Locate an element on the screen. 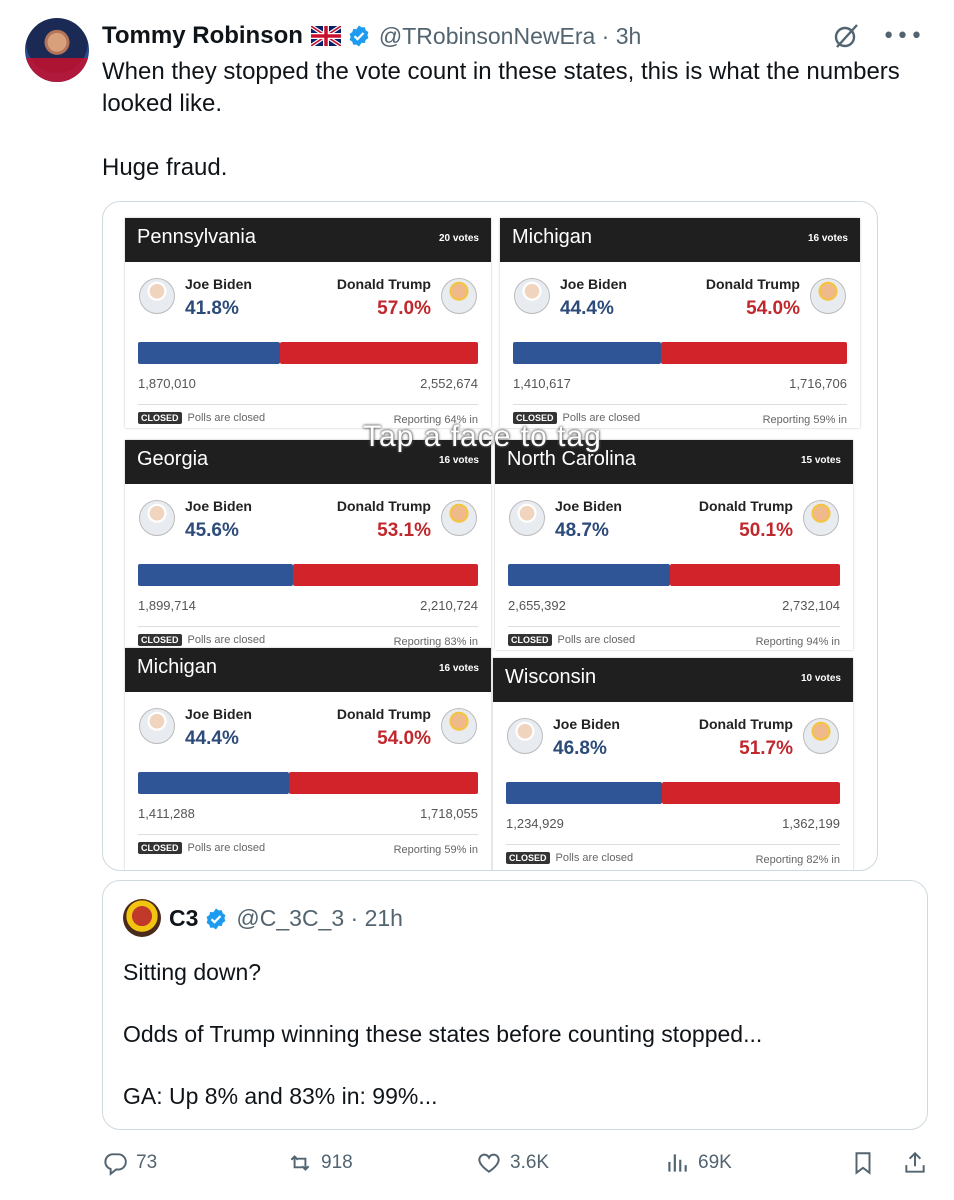 The height and width of the screenshot is (1200, 954). tweet-time: 3h is located at coordinates (629, 36).